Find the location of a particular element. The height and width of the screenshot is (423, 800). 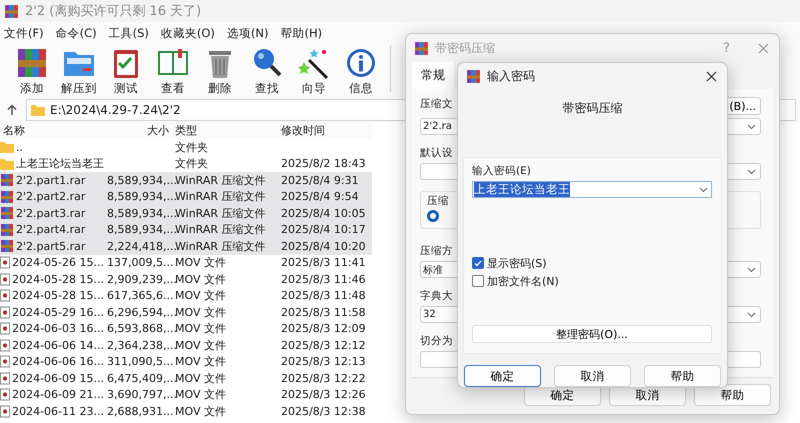

dialog-title: 带密码压缩 is located at coordinates (465, 48).